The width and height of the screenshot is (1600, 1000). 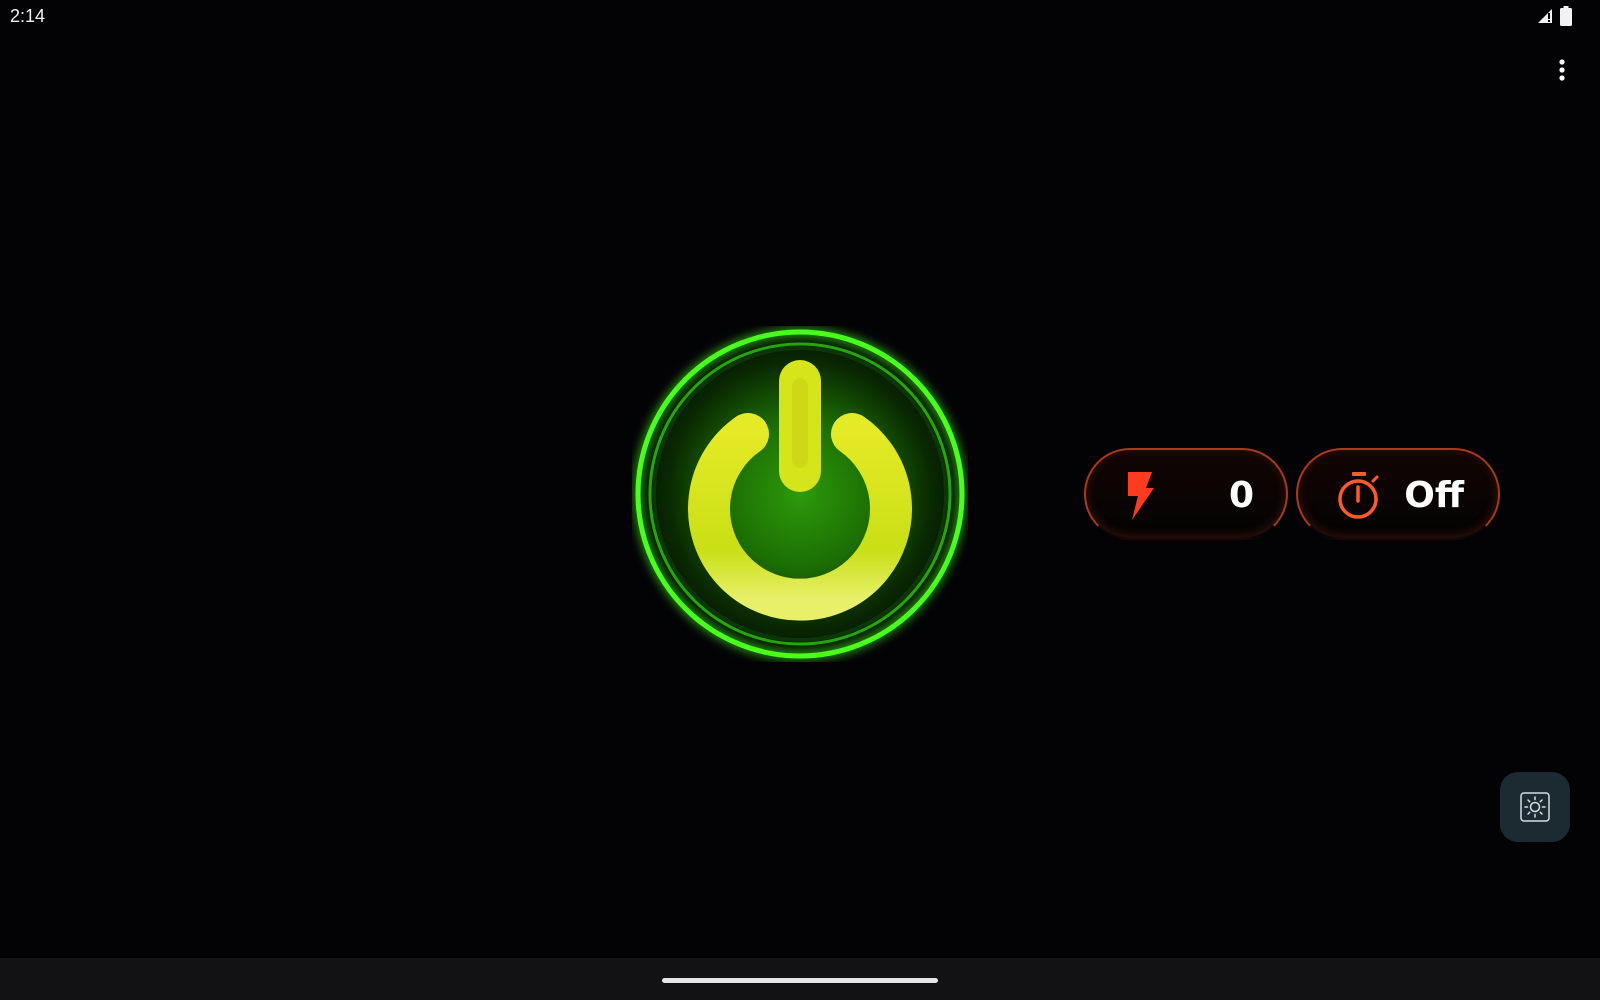 What do you see at coordinates (1358, 495) in the screenshot?
I see `stopwatch-icon` at bounding box center [1358, 495].